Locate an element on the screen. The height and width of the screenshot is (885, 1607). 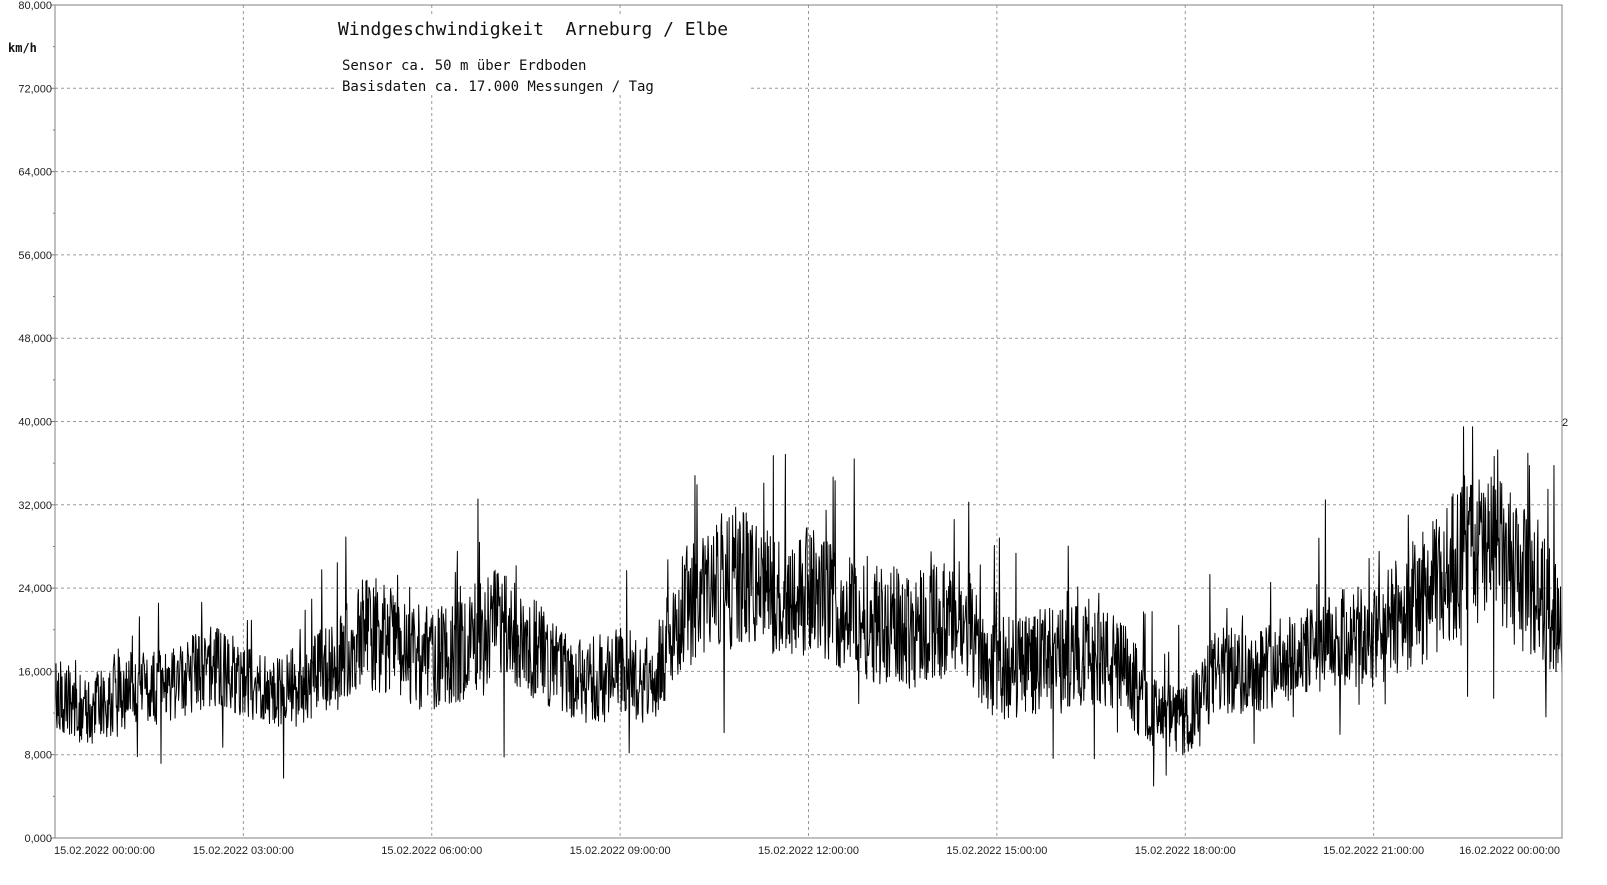
x-tick-label: 16.02.2022 00:00:00 is located at coordinates (1509, 851).